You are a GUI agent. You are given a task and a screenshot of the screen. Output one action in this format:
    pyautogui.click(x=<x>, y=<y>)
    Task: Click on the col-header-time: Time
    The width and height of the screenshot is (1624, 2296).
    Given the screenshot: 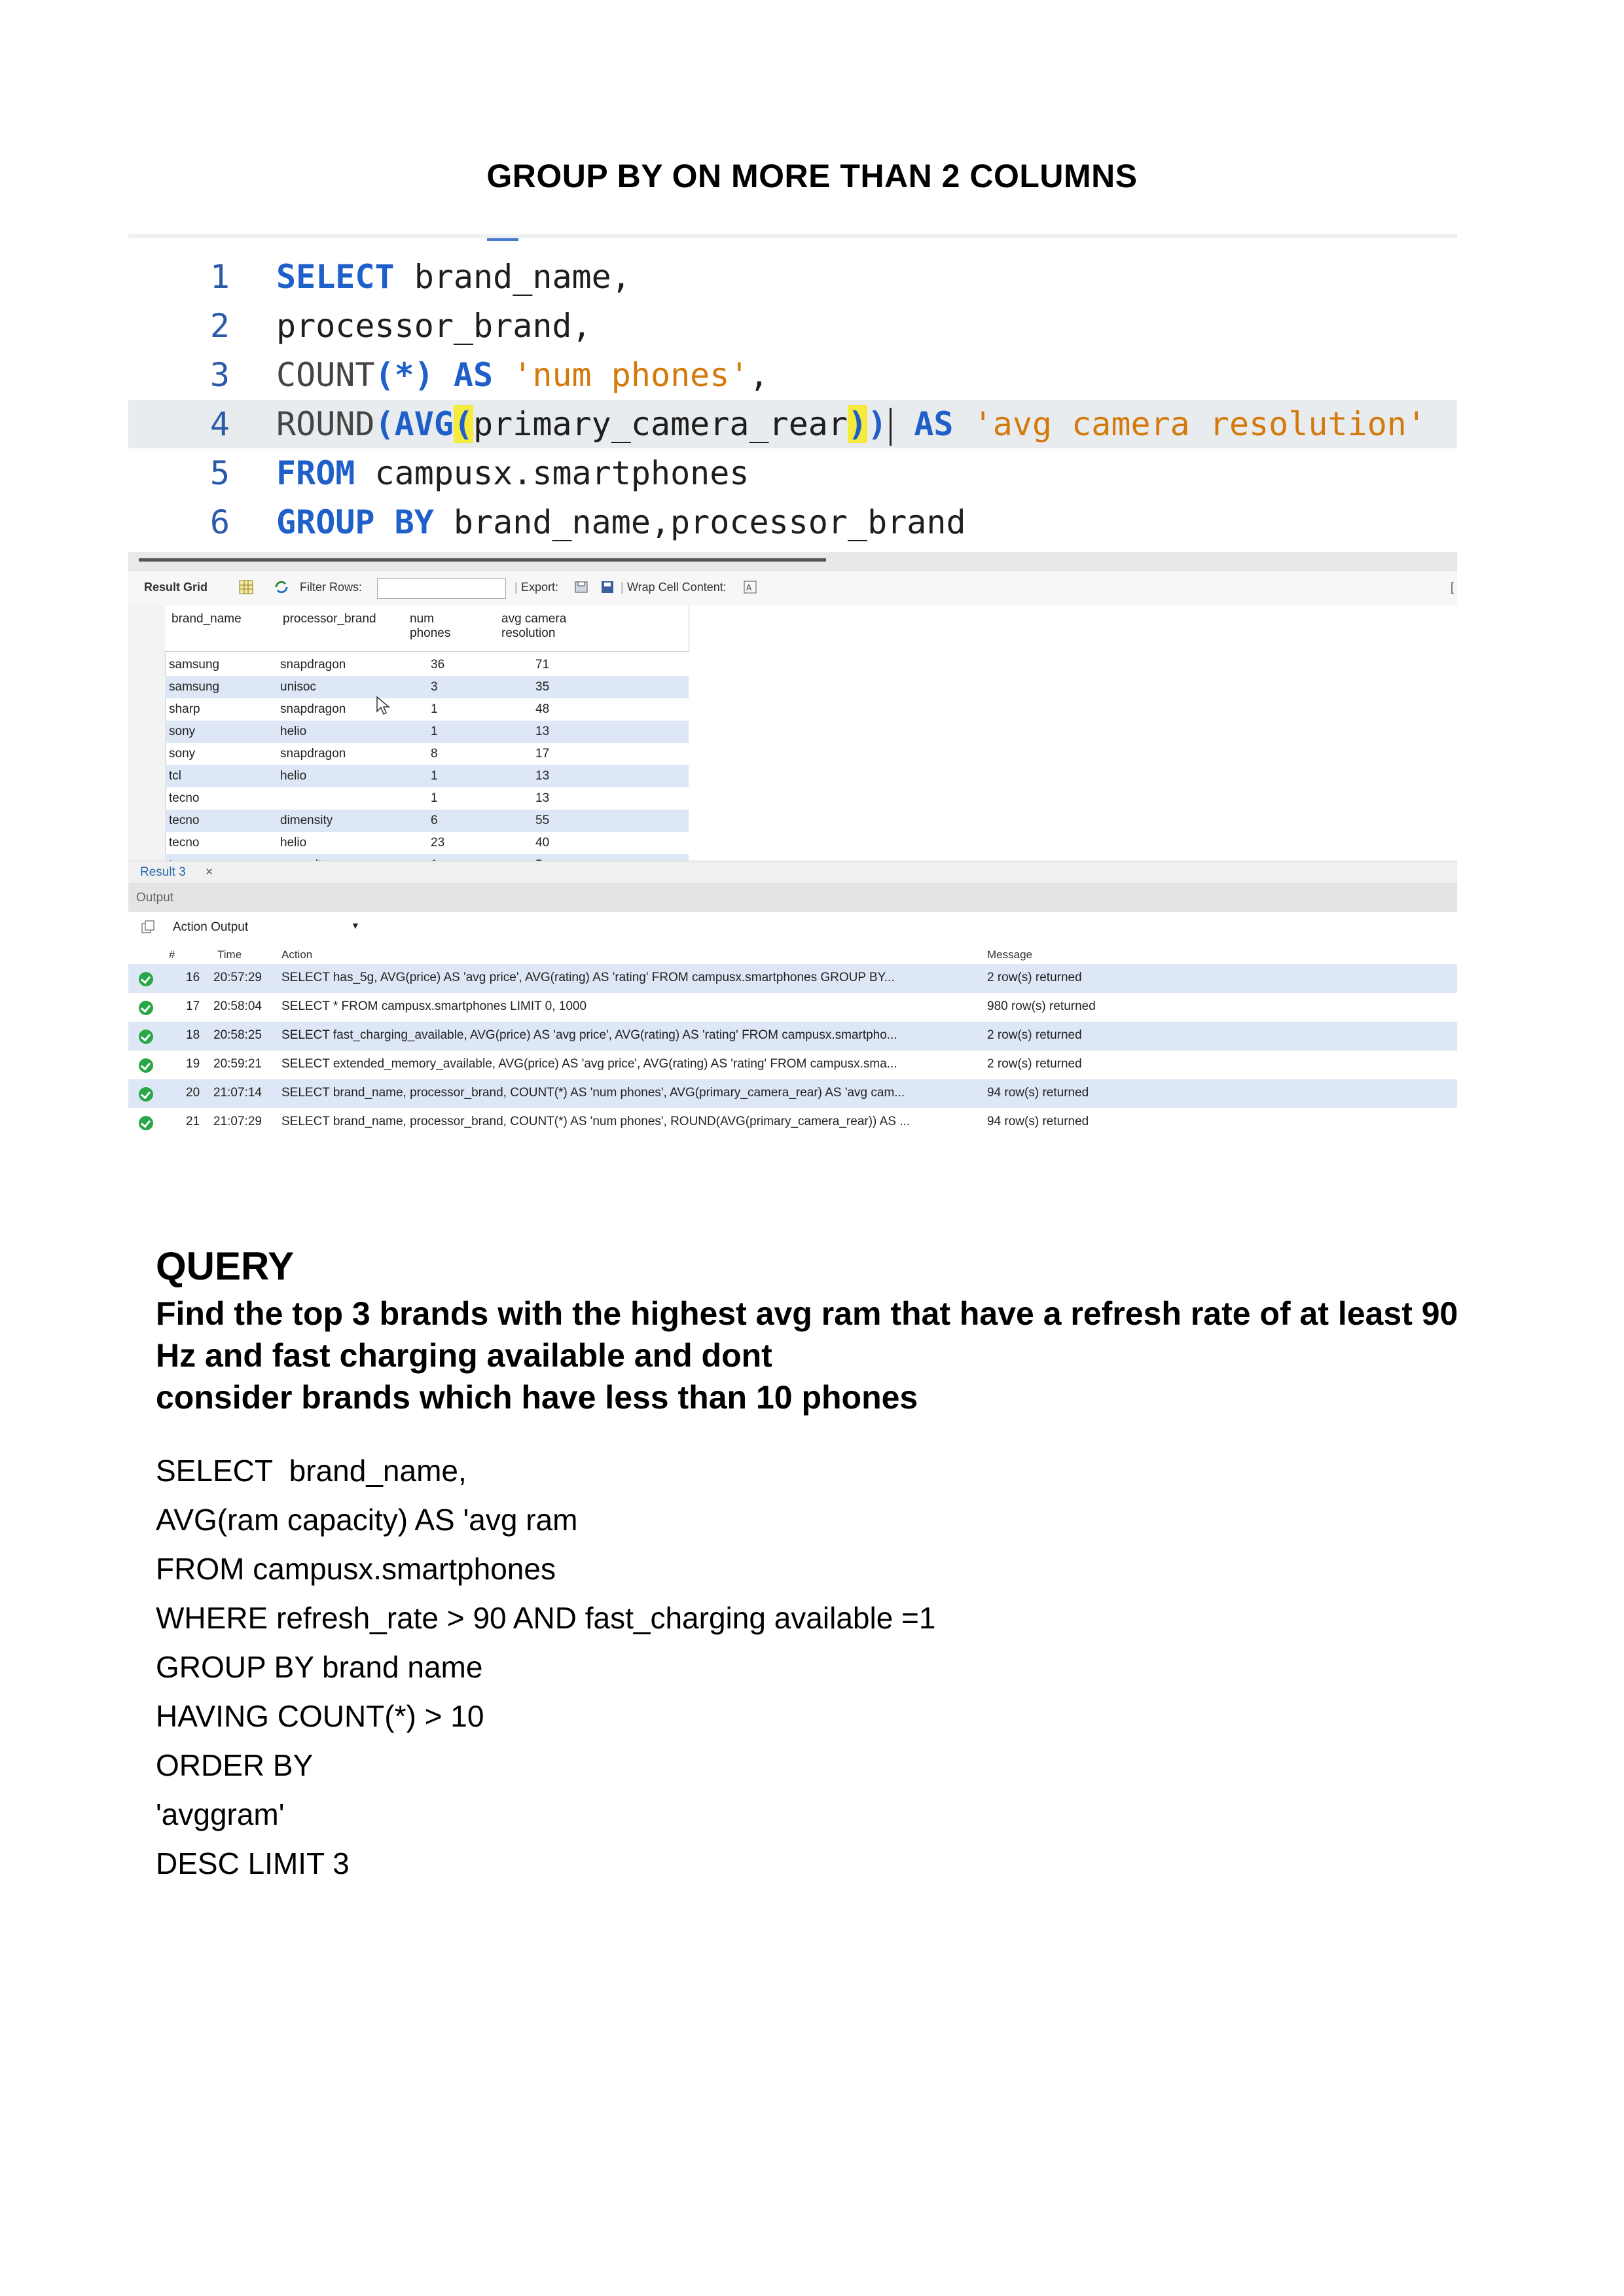 What is the action you would take?
    pyautogui.click(x=229, y=954)
    